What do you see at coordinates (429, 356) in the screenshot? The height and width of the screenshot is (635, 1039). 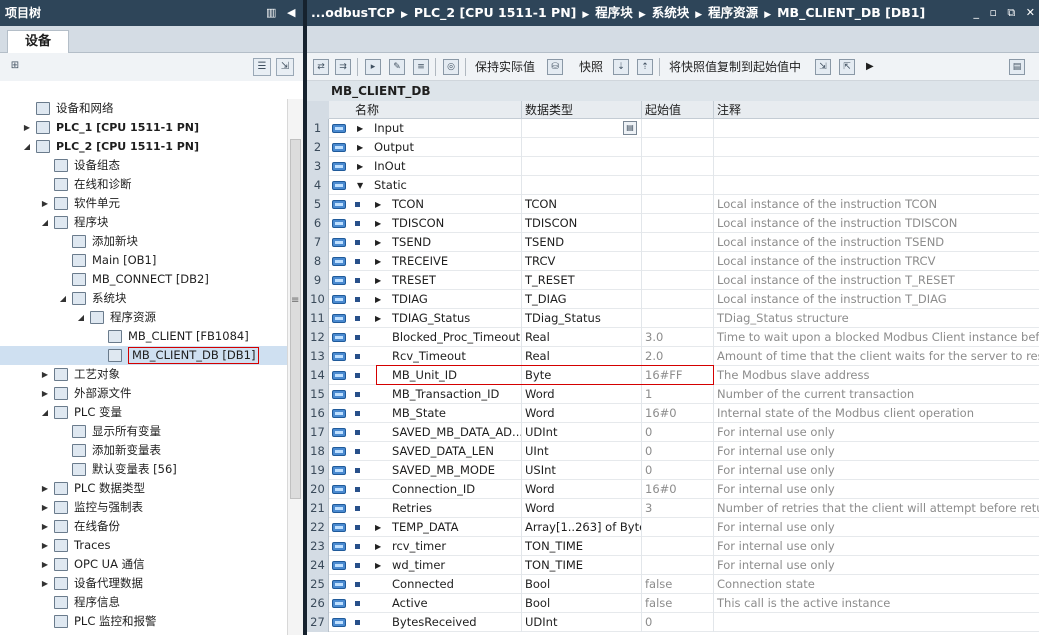 I see `cell-name: Rcv_Timeout` at bounding box center [429, 356].